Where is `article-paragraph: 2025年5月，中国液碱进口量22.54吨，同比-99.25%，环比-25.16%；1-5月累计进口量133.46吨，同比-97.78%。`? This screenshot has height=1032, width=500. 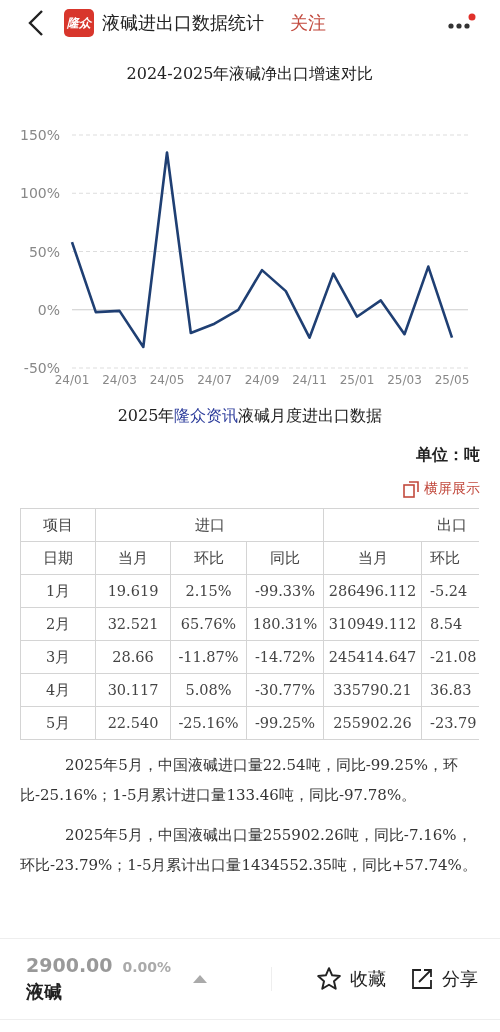 article-paragraph: 2025年5月，中国液碱进口量22.54吨，同比-99.25%，环比-25.16%；1-5月累计进口量133.46吨，同比-97.78%。 is located at coordinates (239, 780).